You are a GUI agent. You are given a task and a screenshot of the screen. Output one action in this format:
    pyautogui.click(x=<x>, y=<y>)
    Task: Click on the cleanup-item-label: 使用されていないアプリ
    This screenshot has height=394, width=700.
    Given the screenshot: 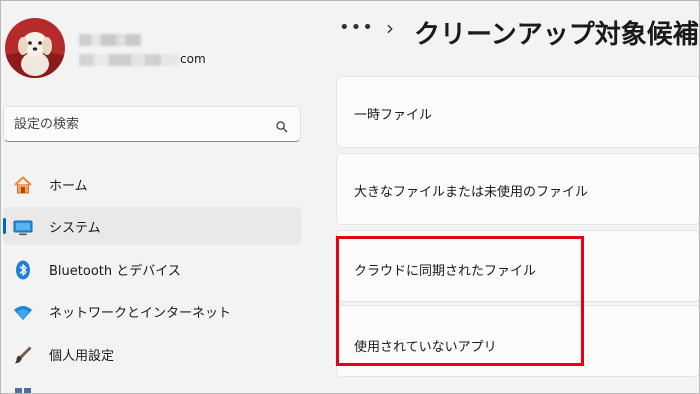 What is the action you would take?
    pyautogui.click(x=425, y=347)
    